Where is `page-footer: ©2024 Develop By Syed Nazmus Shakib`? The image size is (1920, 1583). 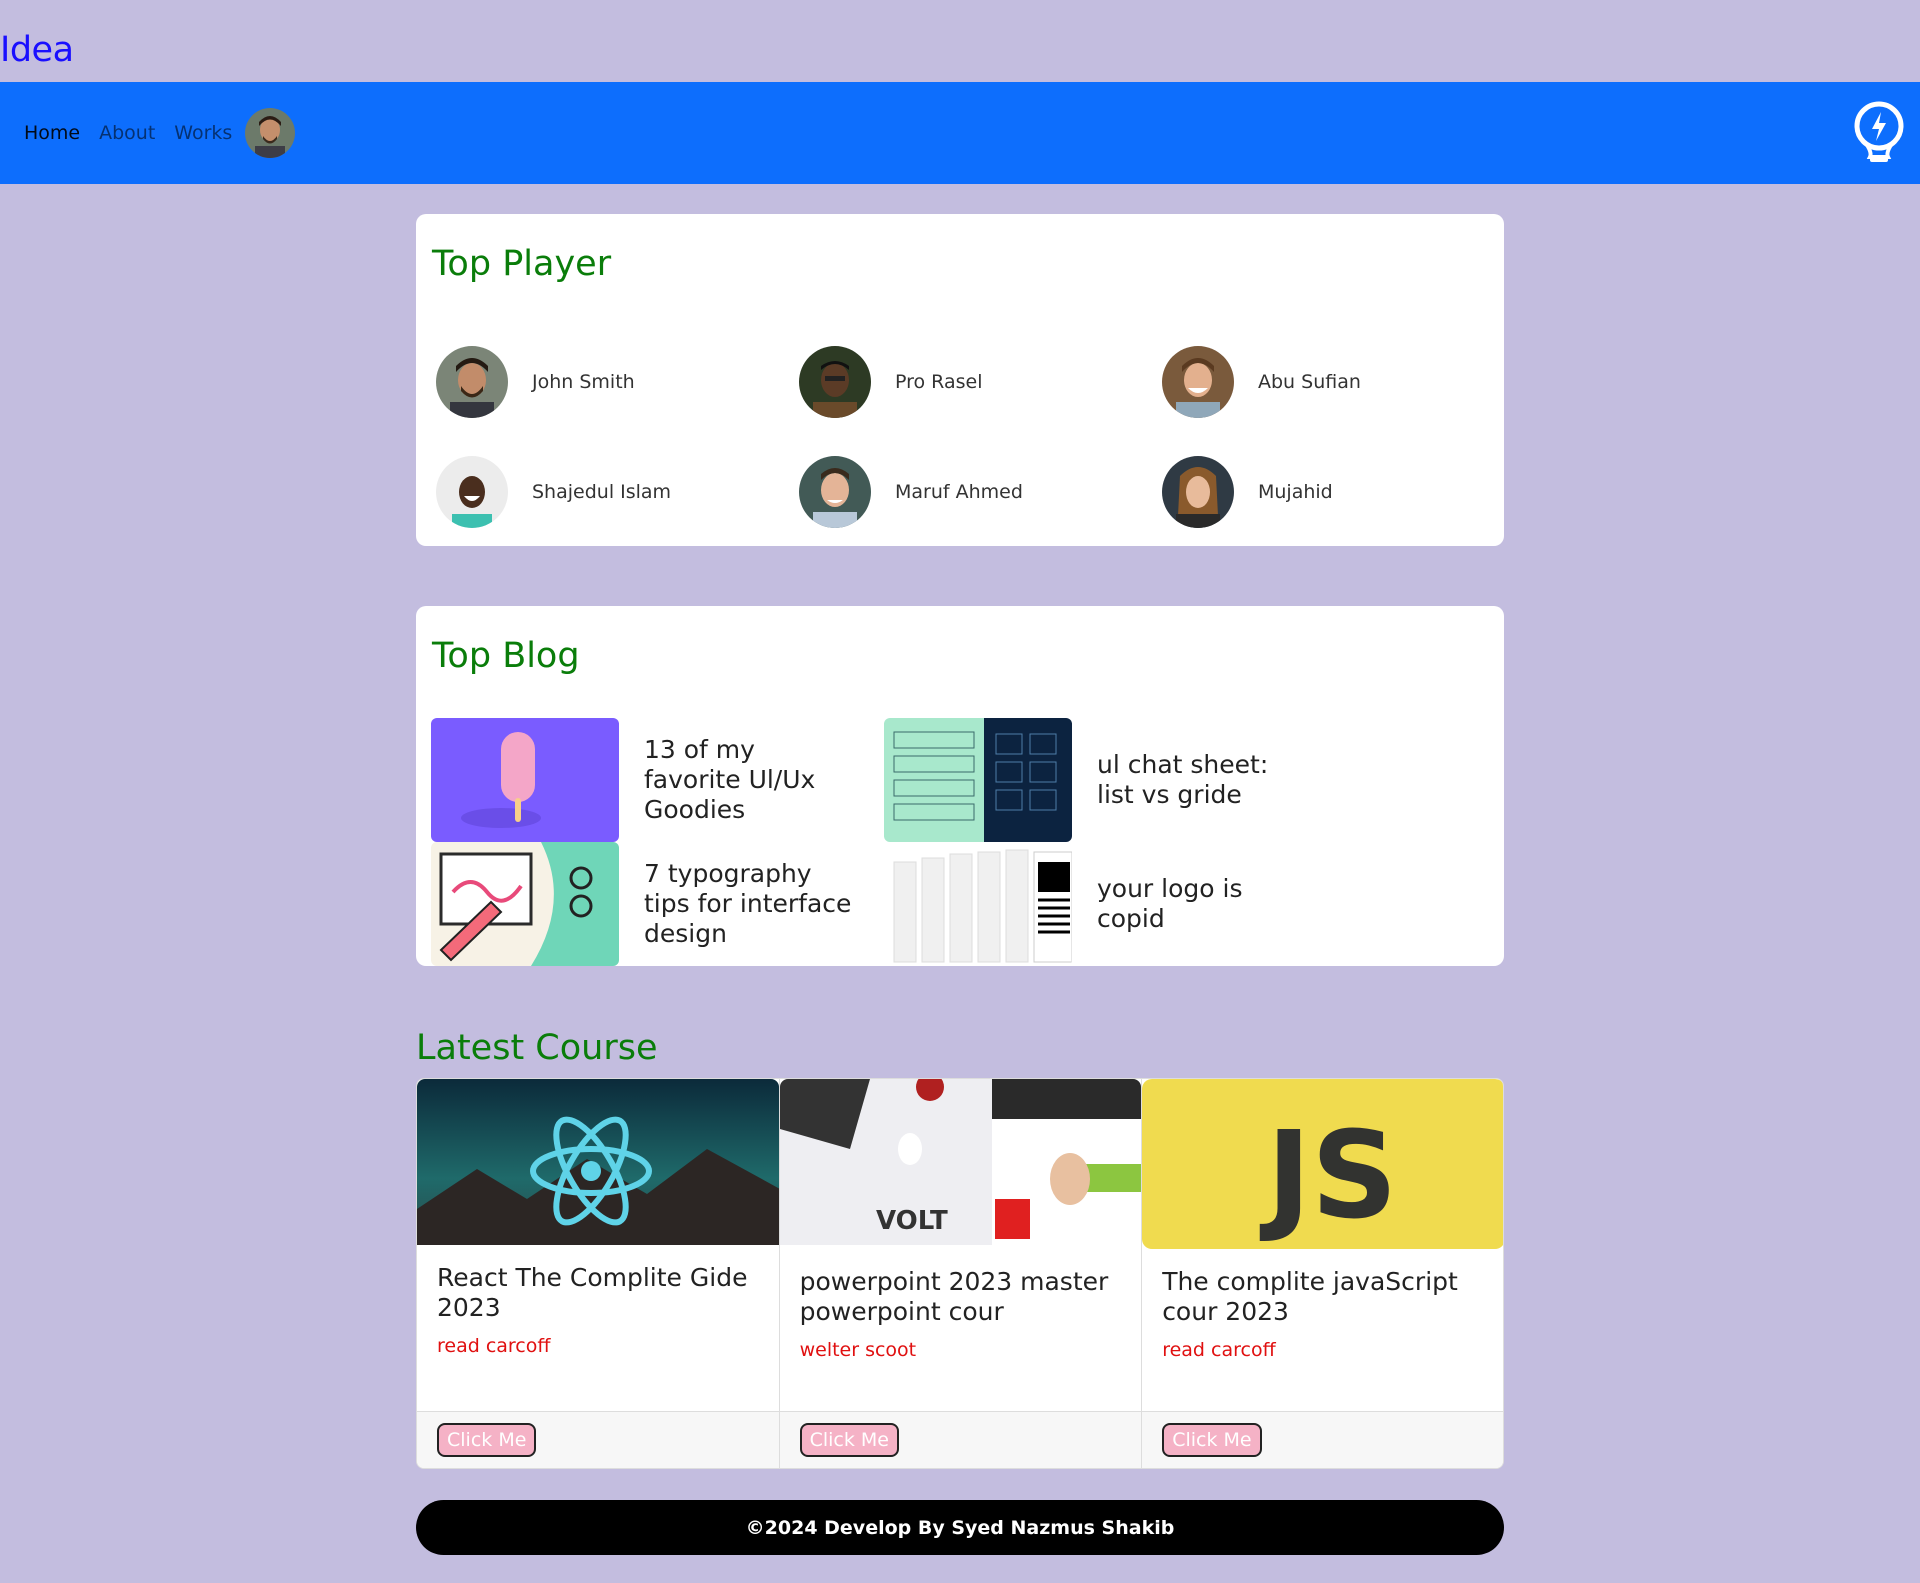
page-footer: ©2024 Develop By Syed Nazmus Shakib is located at coordinates (960, 1527).